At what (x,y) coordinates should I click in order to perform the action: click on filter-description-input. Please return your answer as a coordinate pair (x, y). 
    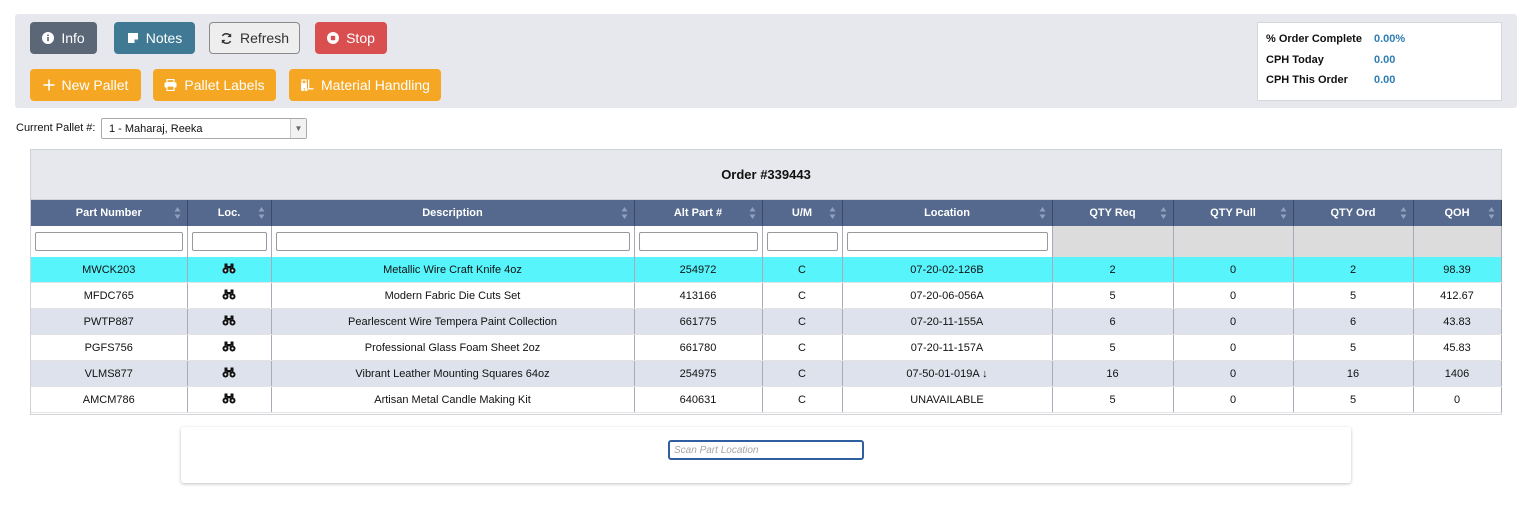
    Looking at the image, I should click on (452, 241).